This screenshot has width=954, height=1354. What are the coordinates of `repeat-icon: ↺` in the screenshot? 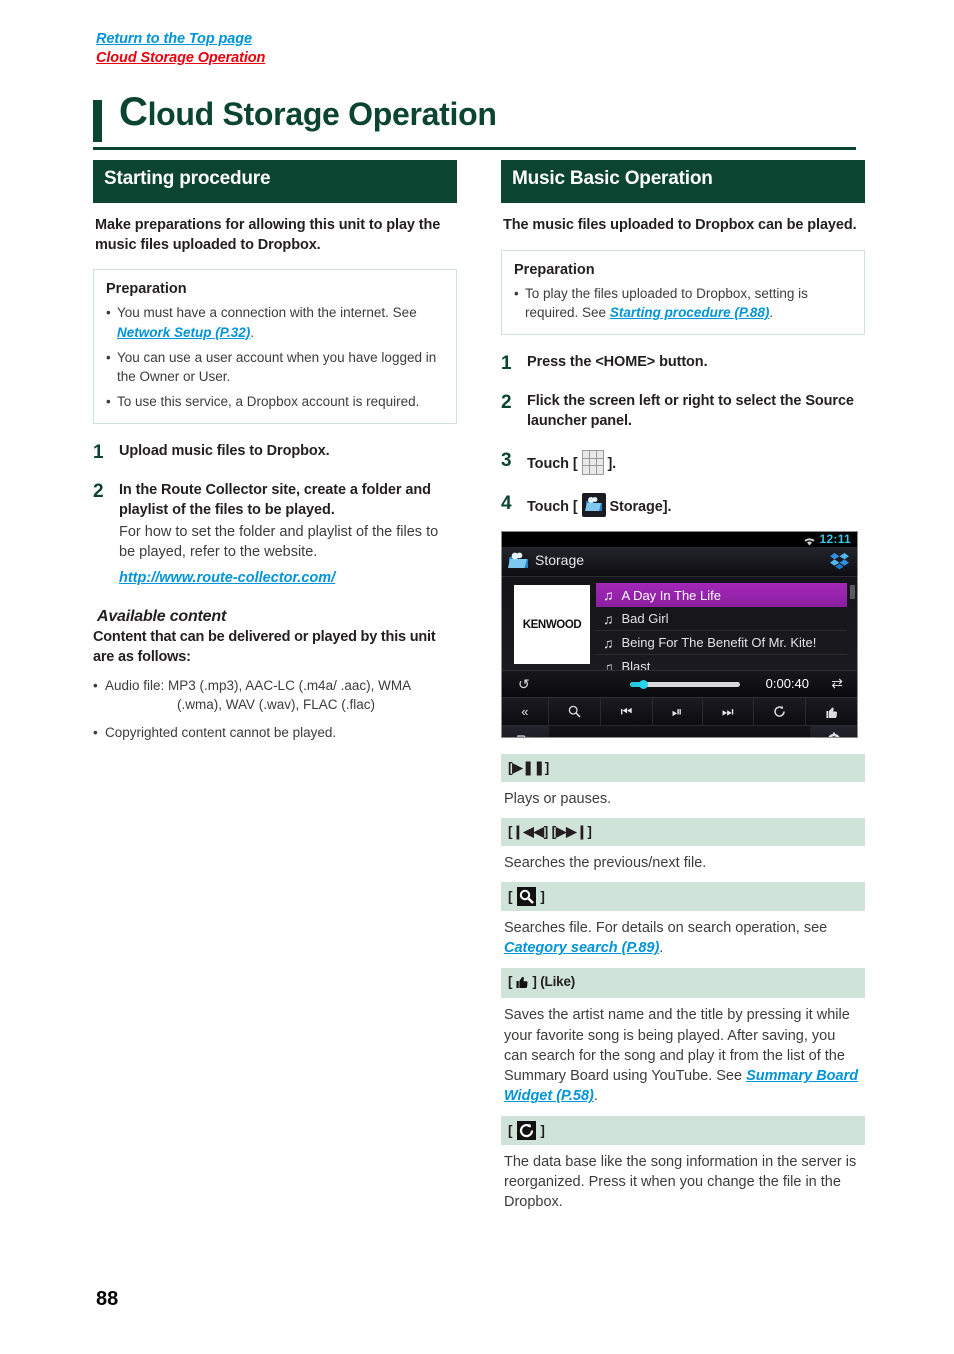 It's located at (524, 684).